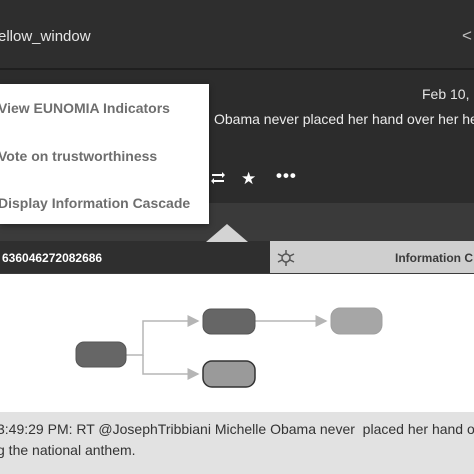  What do you see at coordinates (85, 108) in the screenshot?
I see `menu-item-view-indicators: View EUNOMIA Indicators` at bounding box center [85, 108].